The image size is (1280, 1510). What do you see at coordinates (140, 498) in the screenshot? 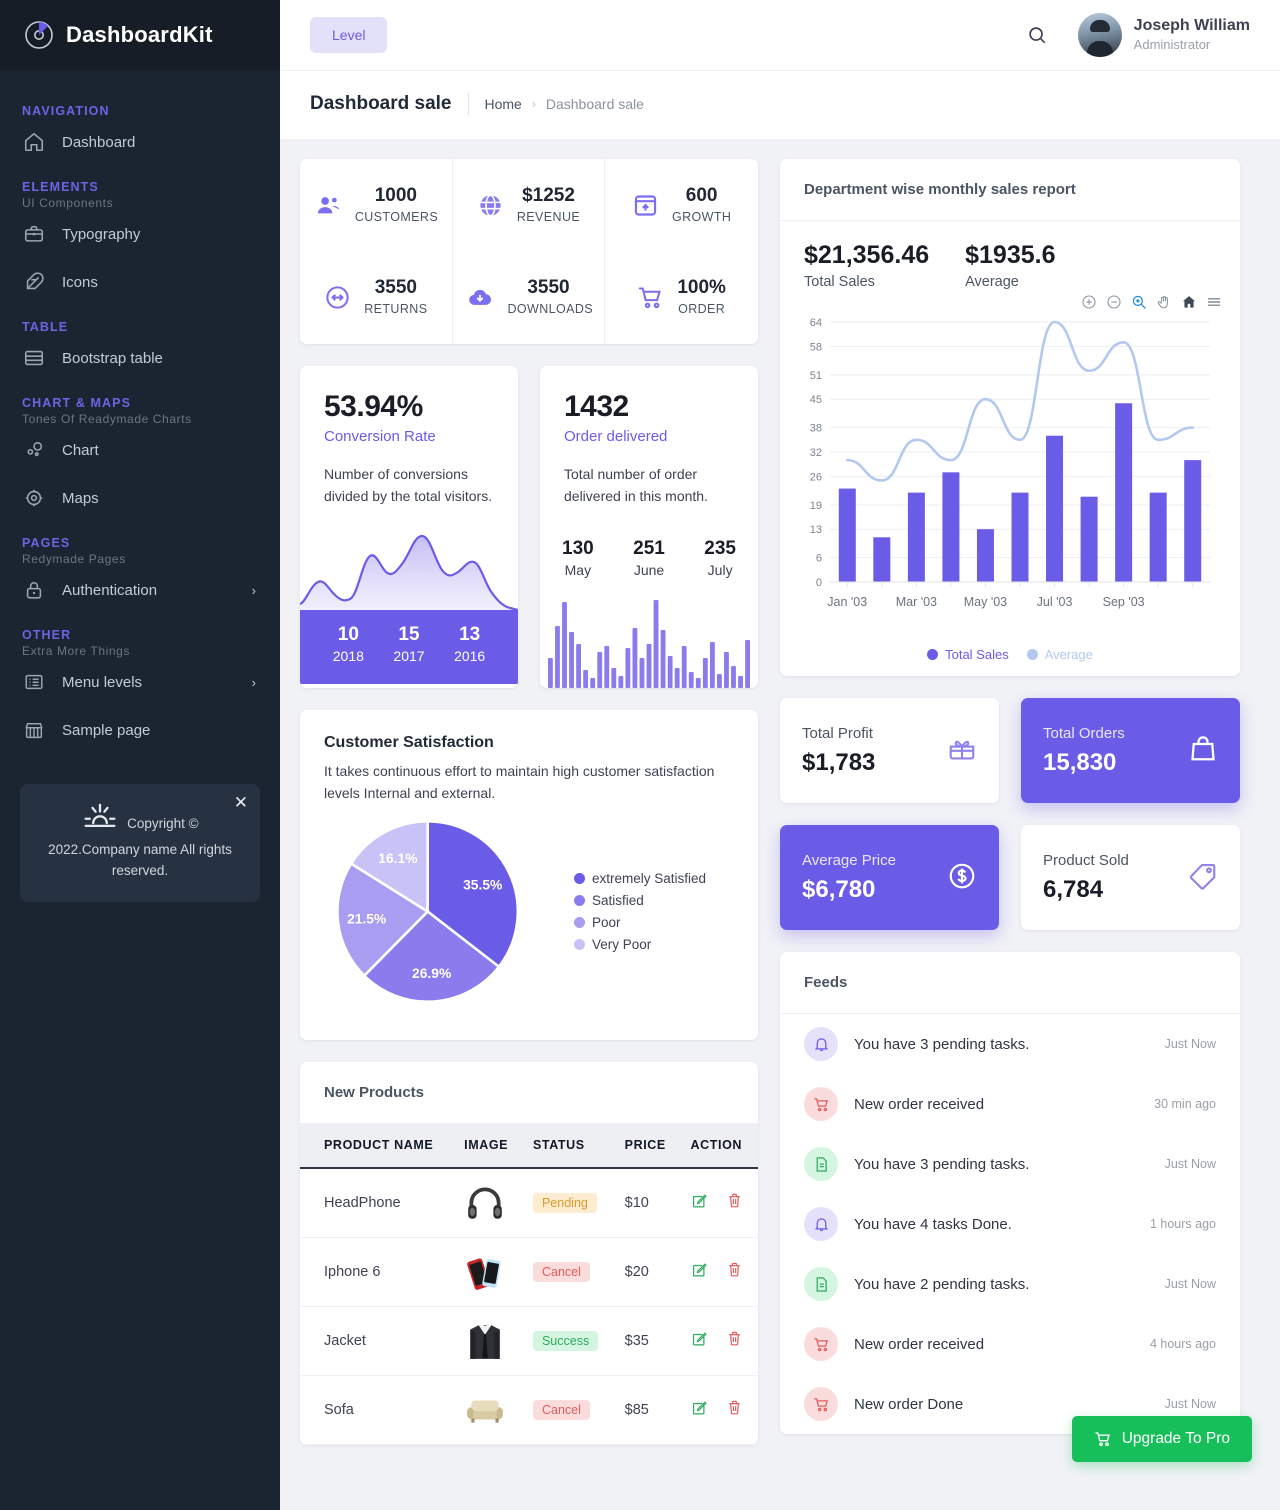
I see `sidebar-item-maps: Maps` at bounding box center [140, 498].